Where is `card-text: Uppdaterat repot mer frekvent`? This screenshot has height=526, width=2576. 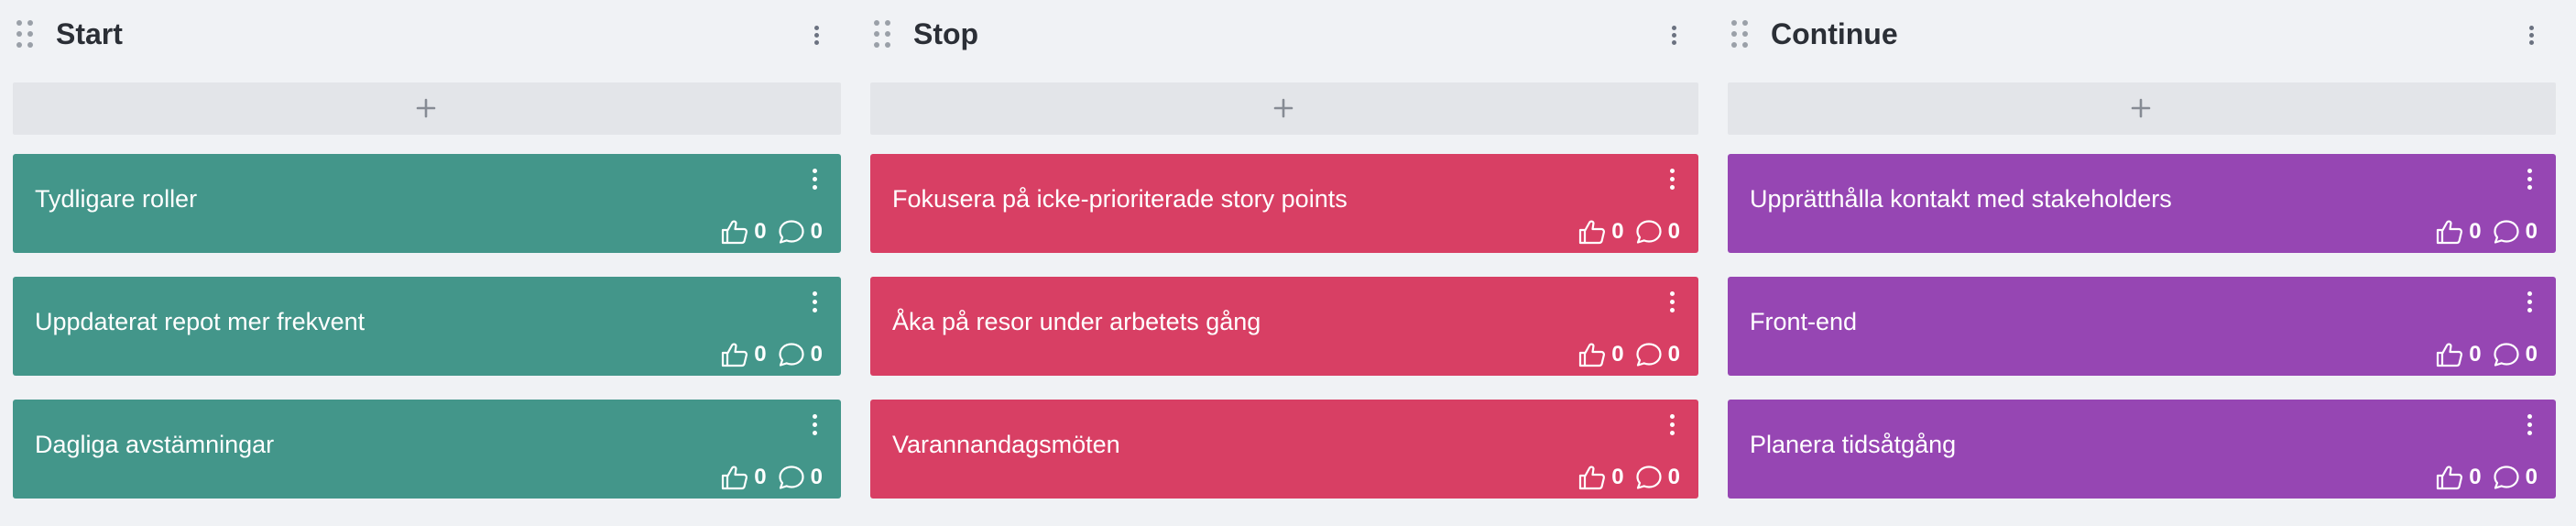
card-text: Uppdaterat repot mer frekvent is located at coordinates (201, 321).